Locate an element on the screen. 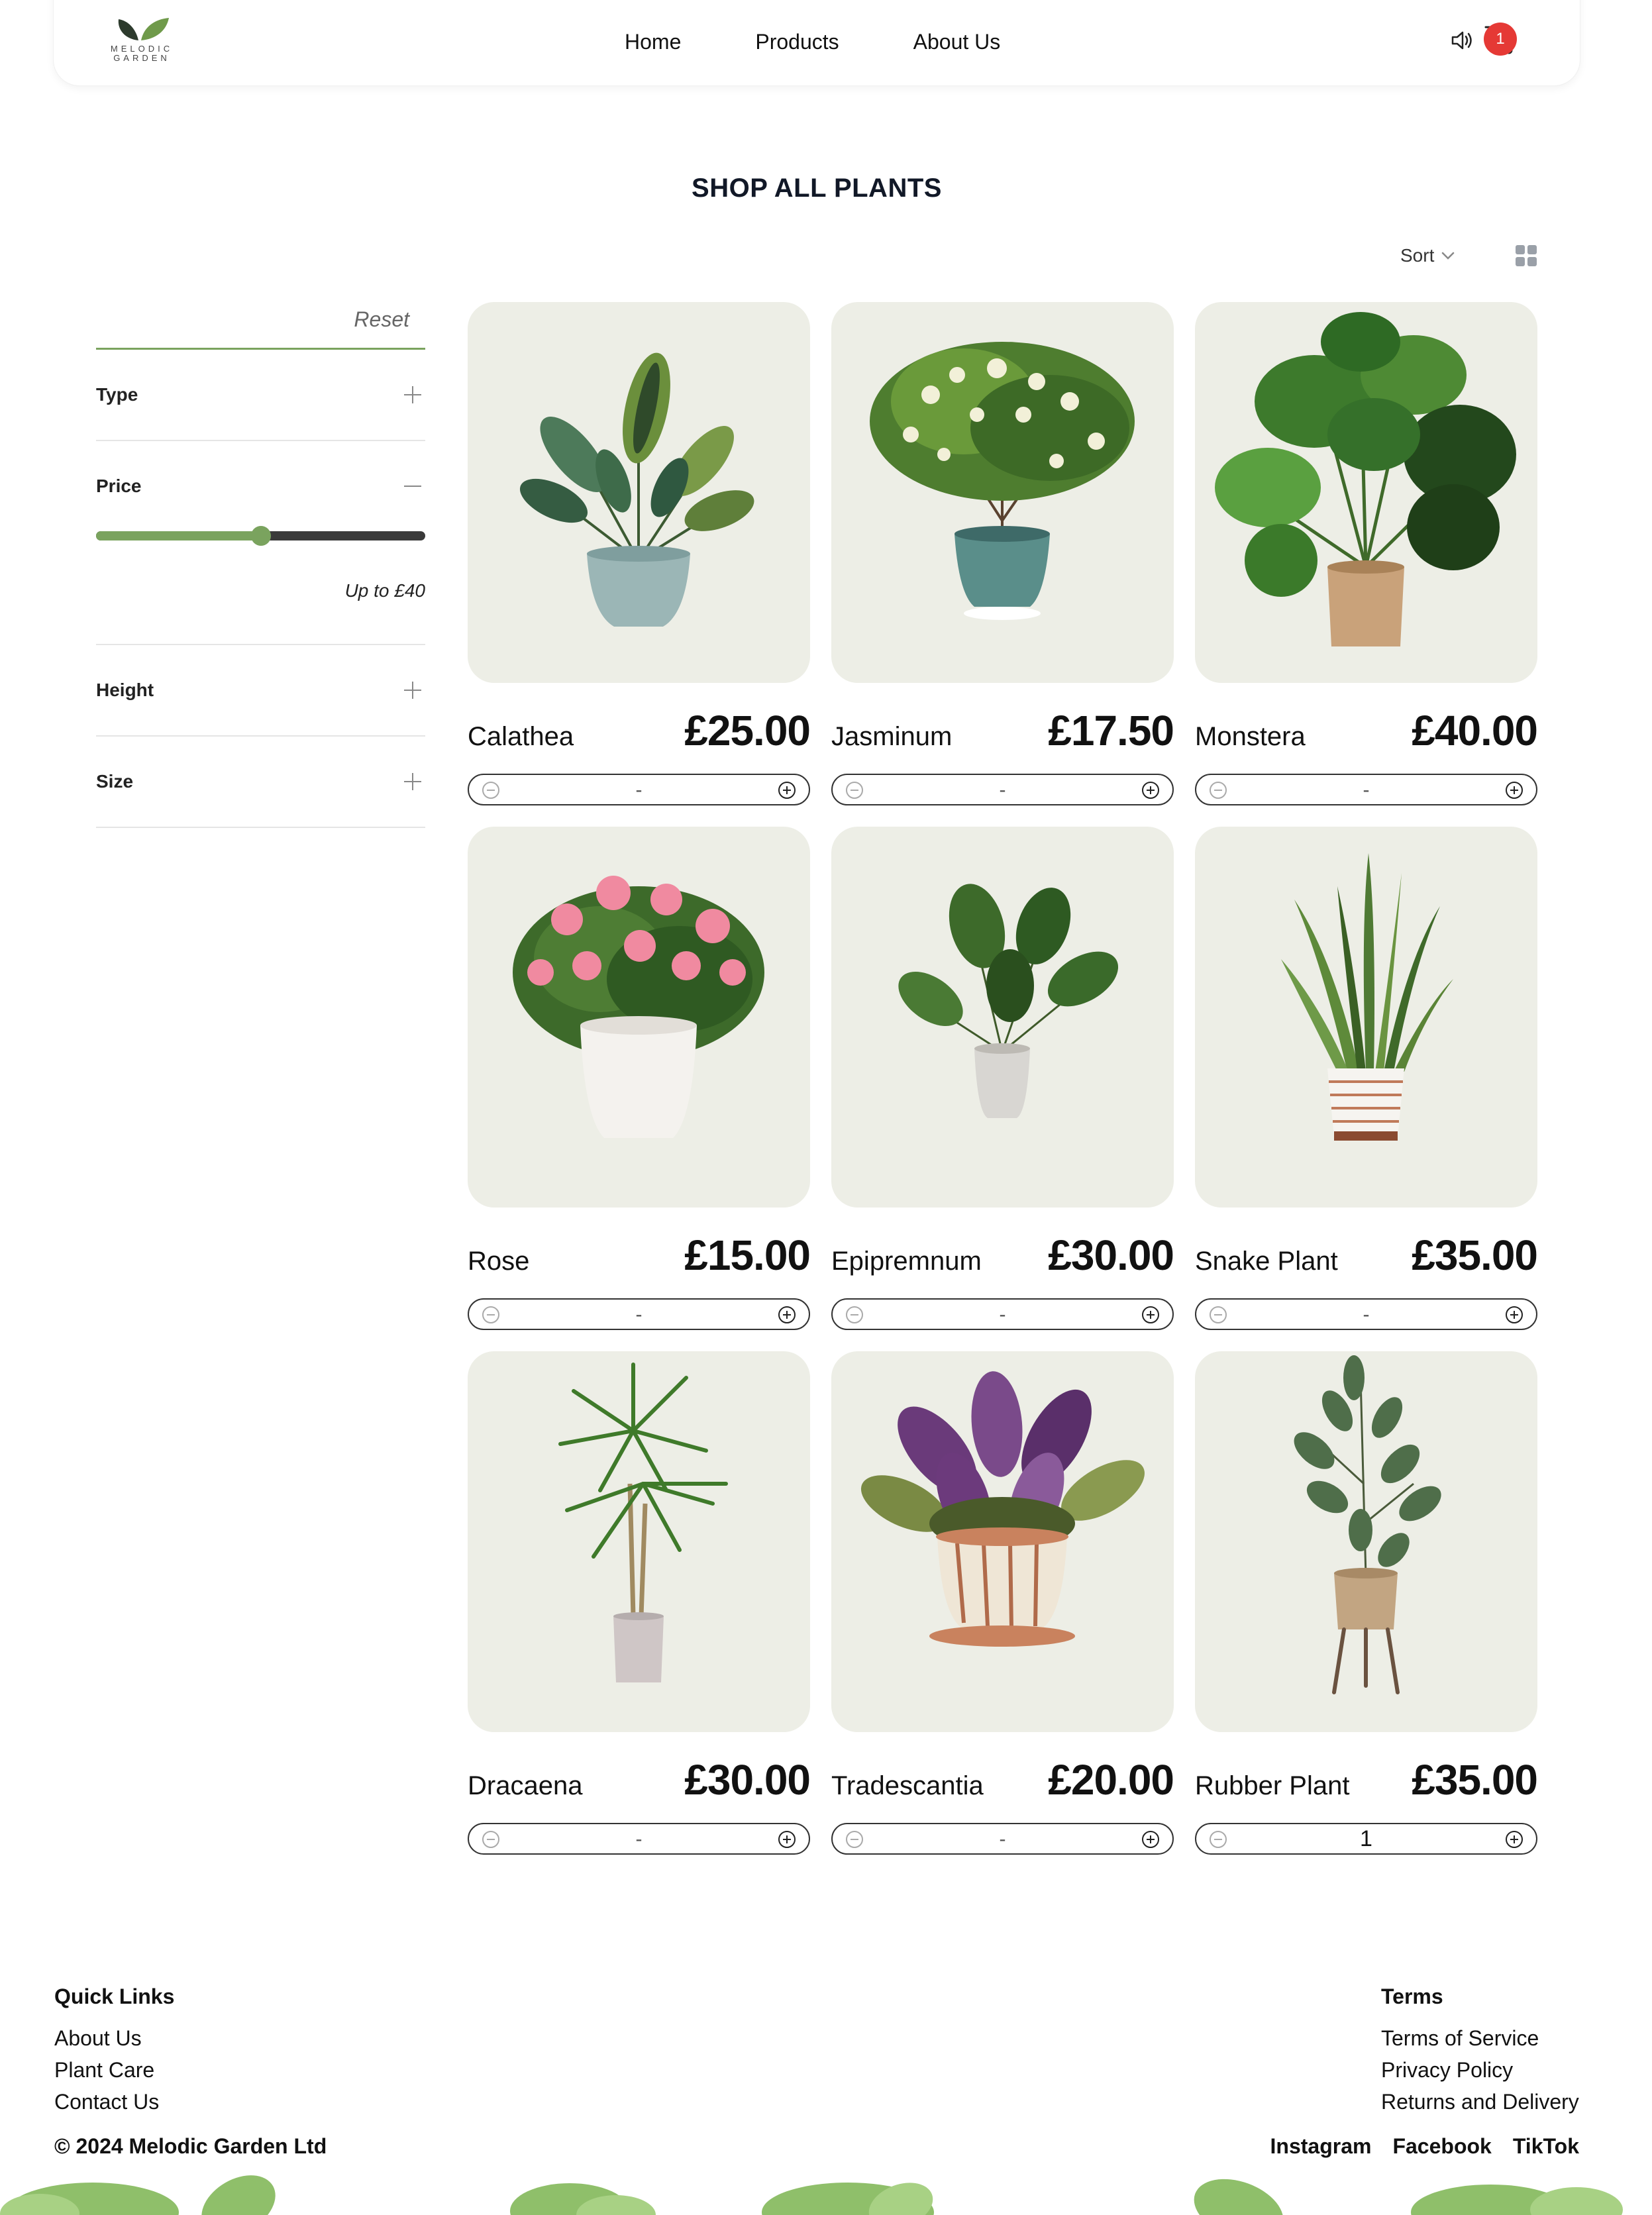 This screenshot has height=2215, width=1652. social-link-facebook: Facebook is located at coordinates (1441, 2146).